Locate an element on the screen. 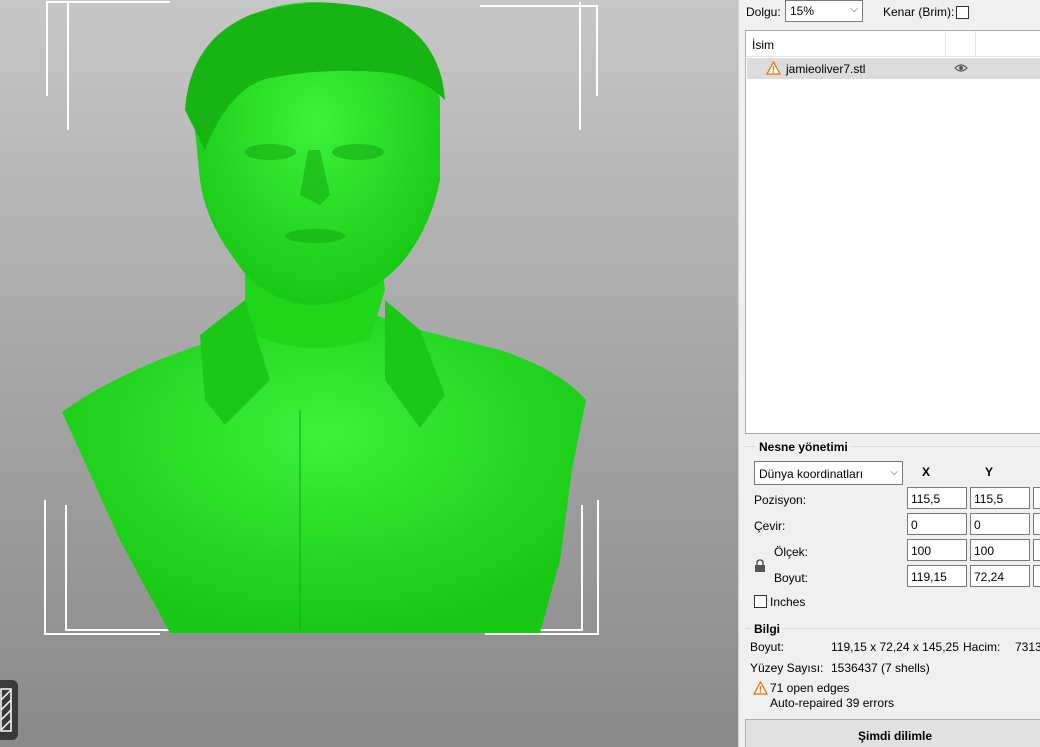  scale-x-field: 100 is located at coordinates (937, 550).